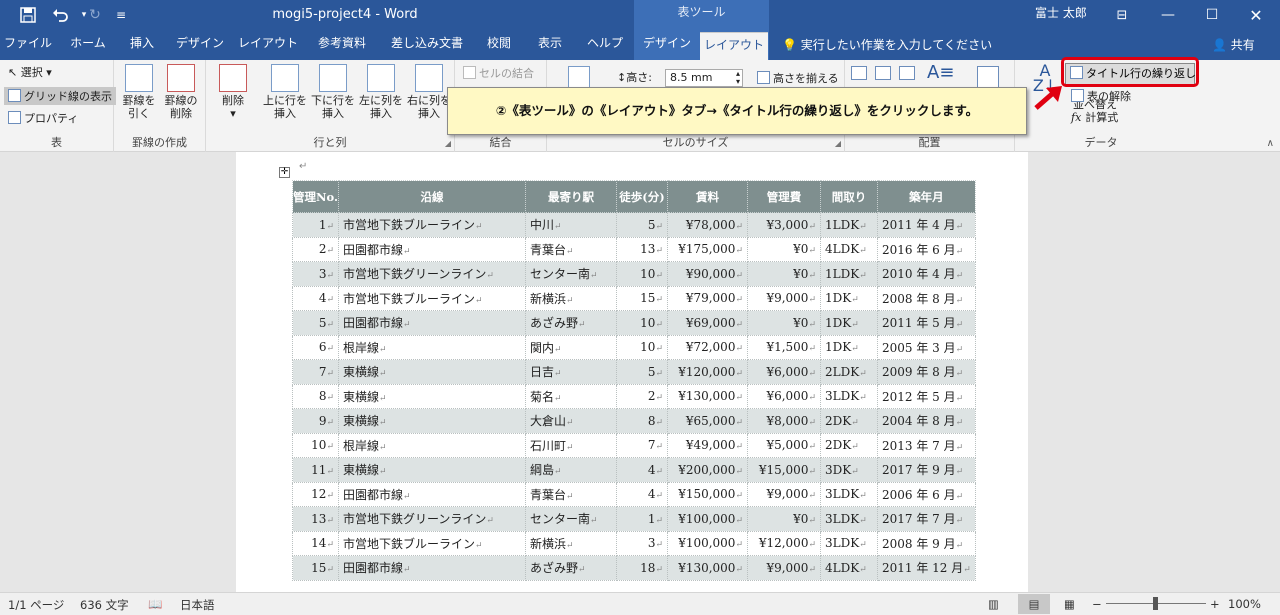  Describe the element at coordinates (1168, 15) in the screenshot. I see `minimize-icon: —` at that location.